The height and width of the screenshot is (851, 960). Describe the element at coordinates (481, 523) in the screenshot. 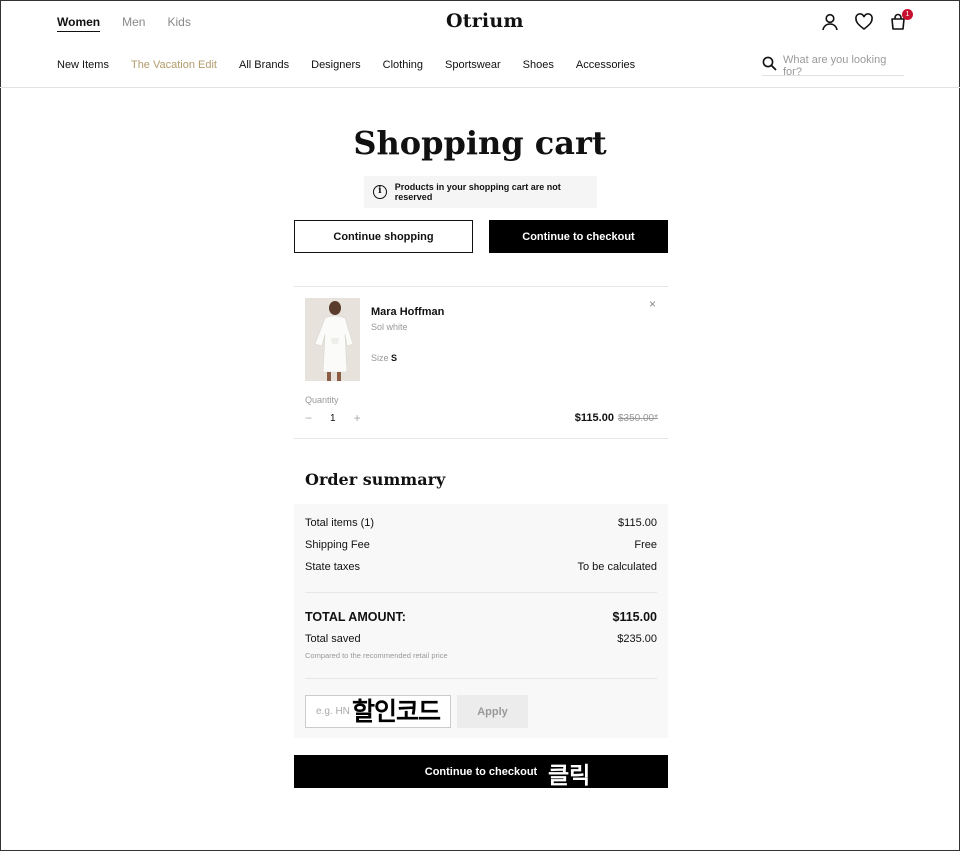

I see `total-items-row: Total items (1) $115.00` at that location.